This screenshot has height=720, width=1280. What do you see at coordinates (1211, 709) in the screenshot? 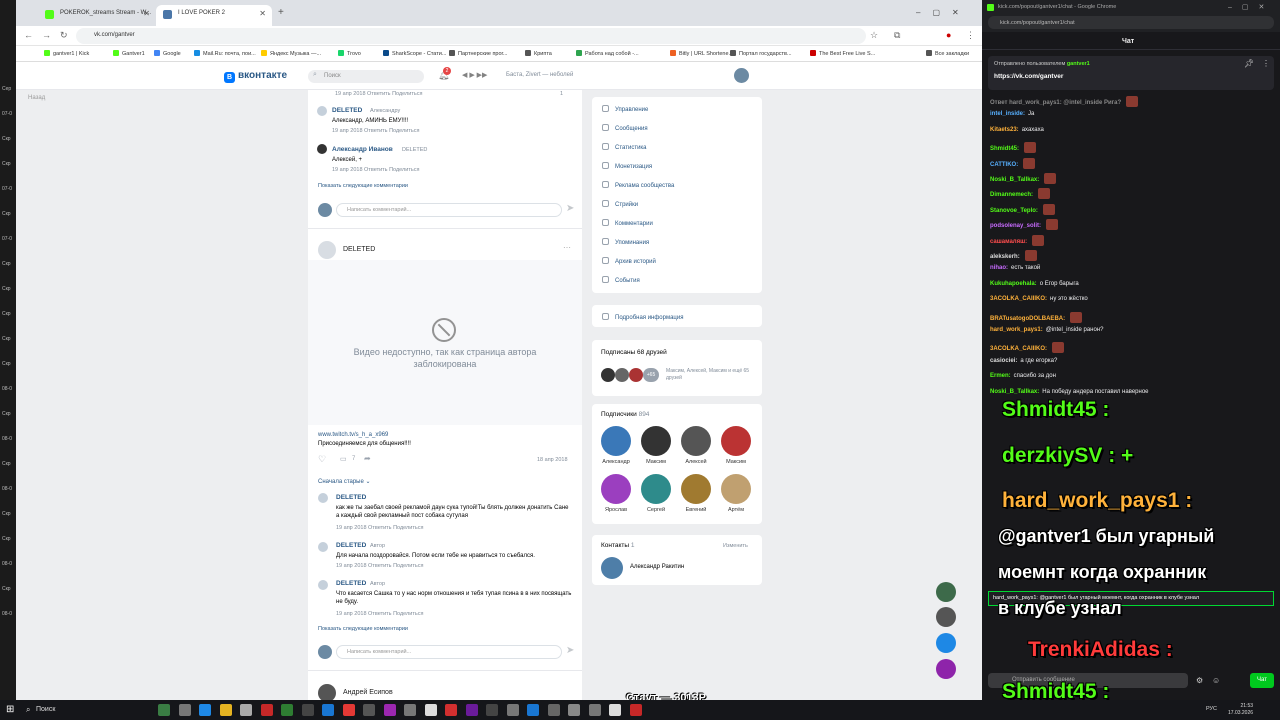
I see `language-indicator: РУС` at bounding box center [1211, 709].